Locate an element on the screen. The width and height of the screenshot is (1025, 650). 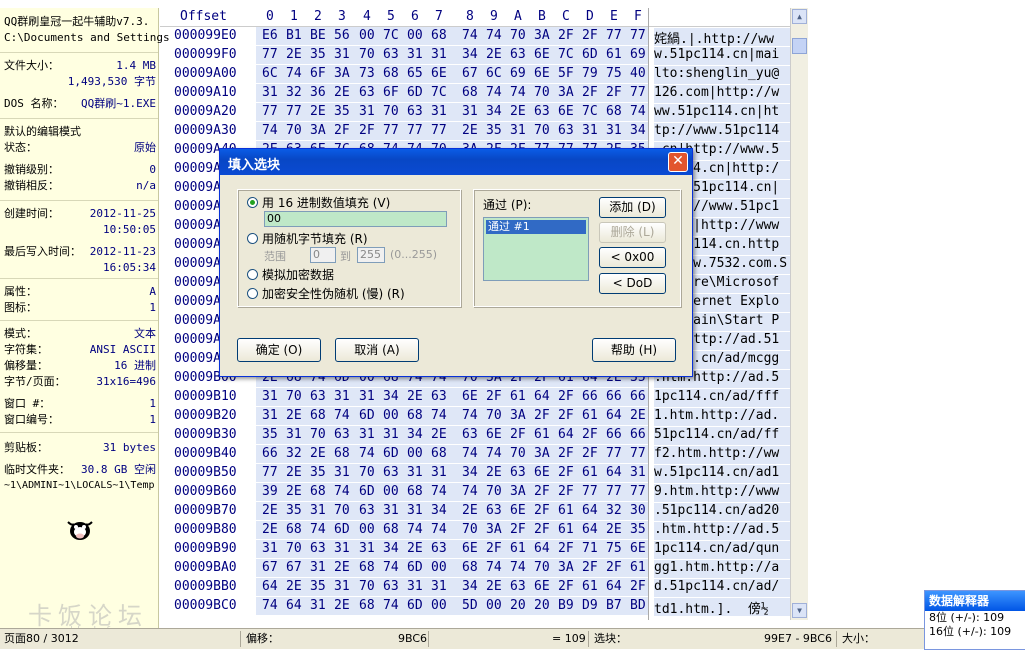
range-to-input: 255 is located at coordinates (371, 255).